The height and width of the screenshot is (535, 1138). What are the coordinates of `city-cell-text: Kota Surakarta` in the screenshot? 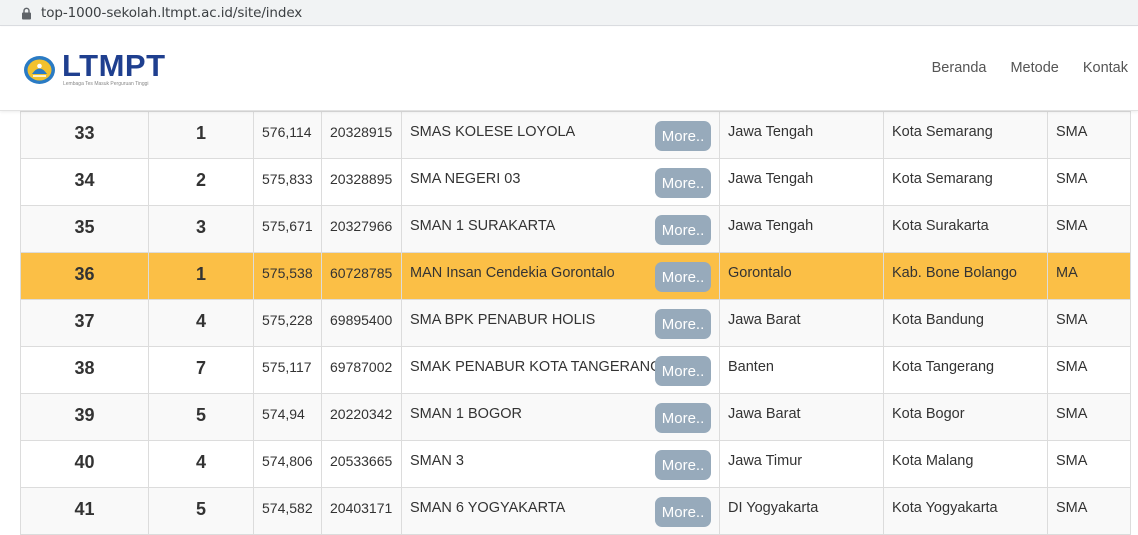 It's located at (940, 226).